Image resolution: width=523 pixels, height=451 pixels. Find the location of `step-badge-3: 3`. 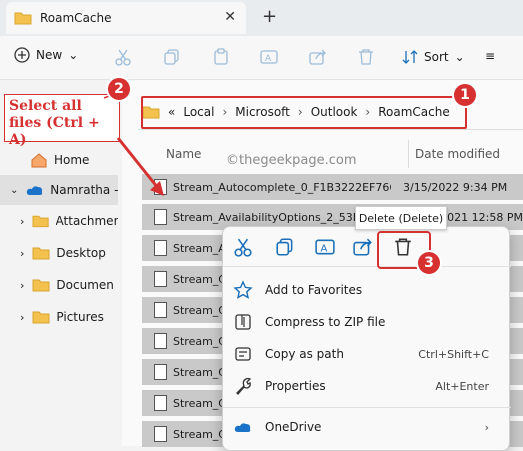

step-badge-3: 3 is located at coordinates (429, 263).